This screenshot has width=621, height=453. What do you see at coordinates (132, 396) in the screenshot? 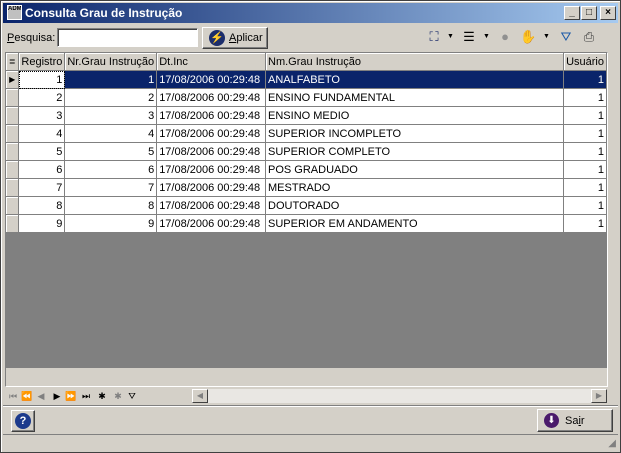
I see `filter-record-icon: ⛛` at bounding box center [132, 396].